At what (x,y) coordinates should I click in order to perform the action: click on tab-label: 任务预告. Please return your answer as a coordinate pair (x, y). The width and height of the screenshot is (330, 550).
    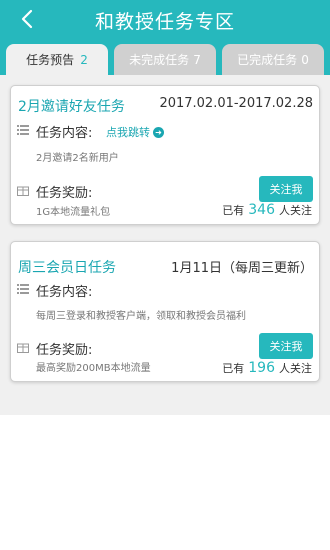
    Looking at the image, I should click on (50, 60).